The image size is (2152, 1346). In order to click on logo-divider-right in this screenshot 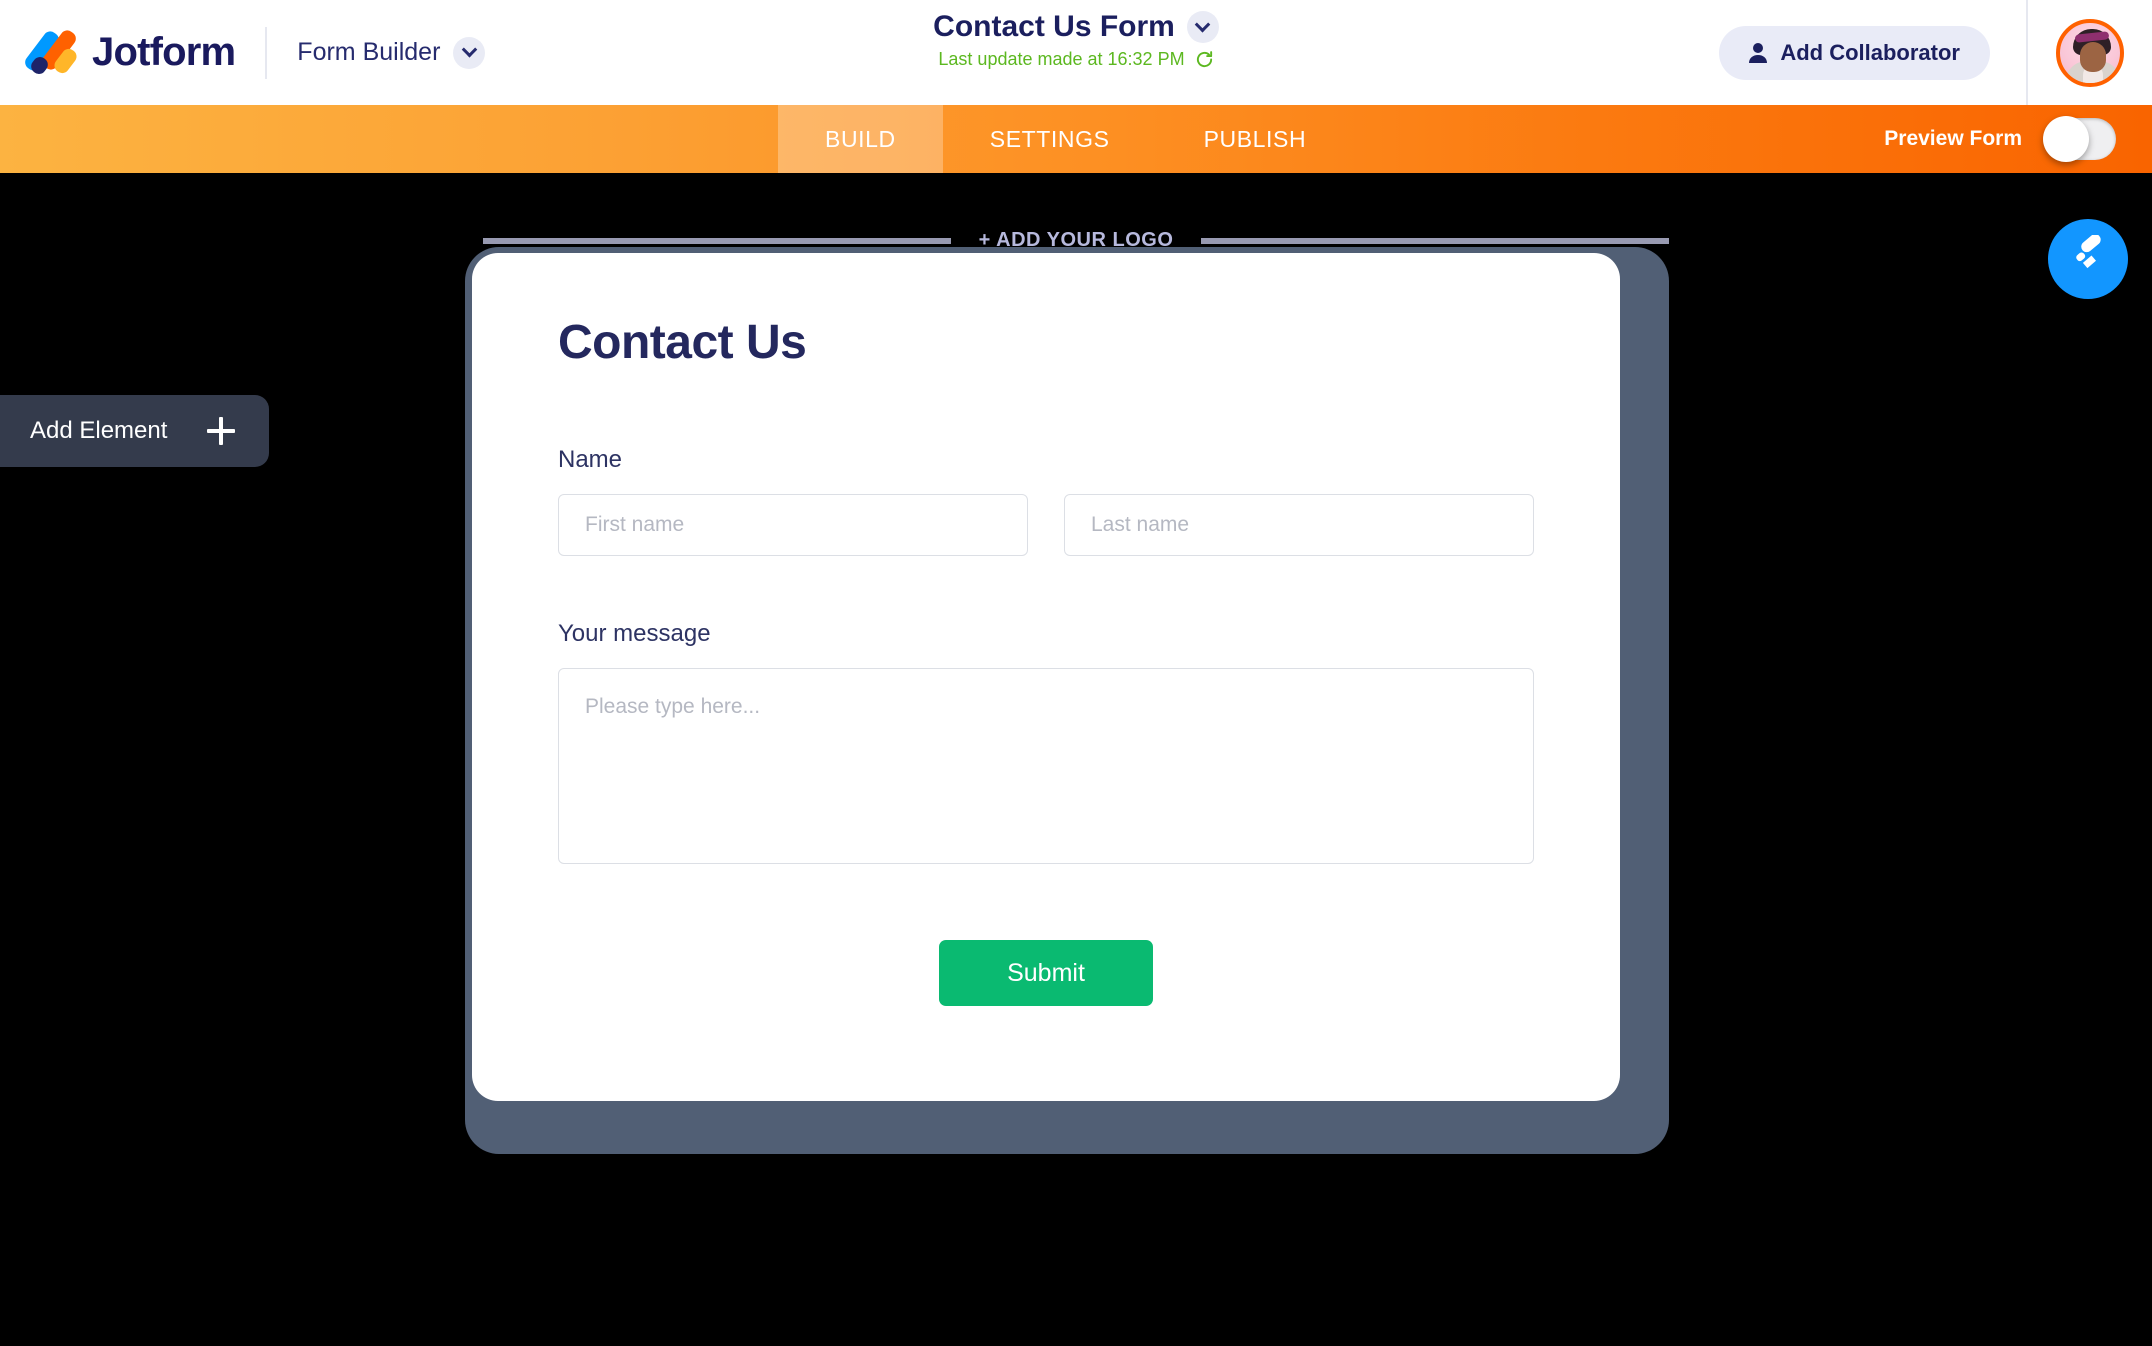, I will do `click(1435, 240)`.